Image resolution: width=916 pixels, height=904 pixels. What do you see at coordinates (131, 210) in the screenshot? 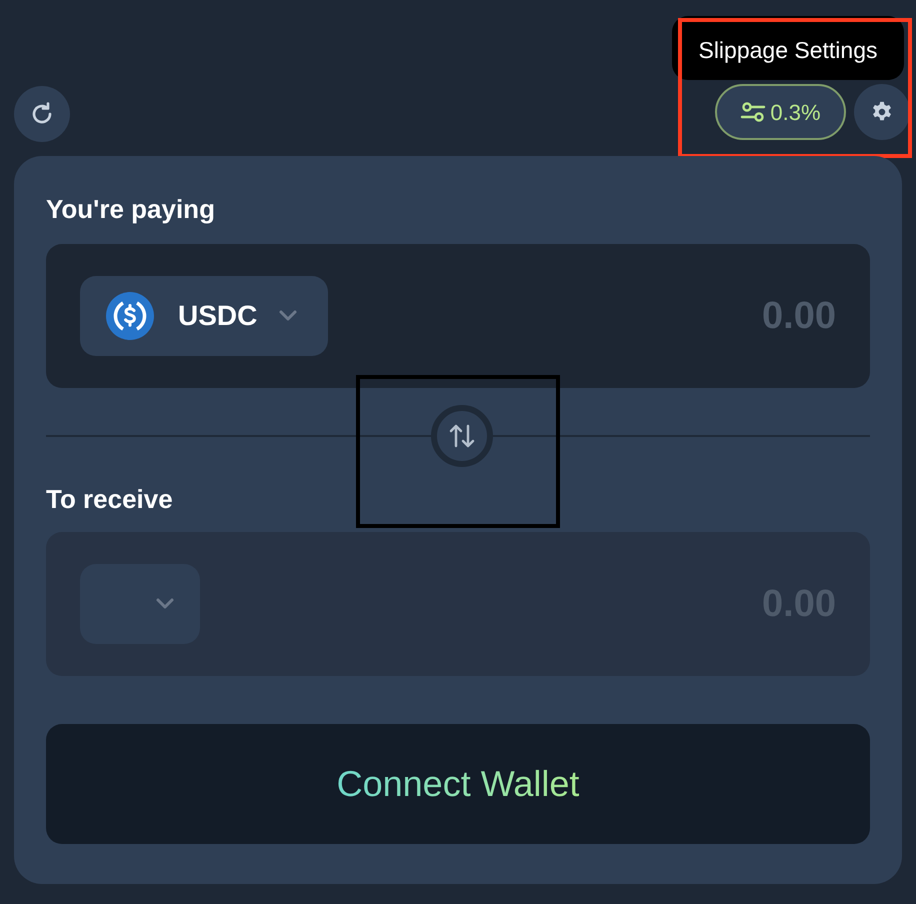
I see `section-label: You're paying` at bounding box center [131, 210].